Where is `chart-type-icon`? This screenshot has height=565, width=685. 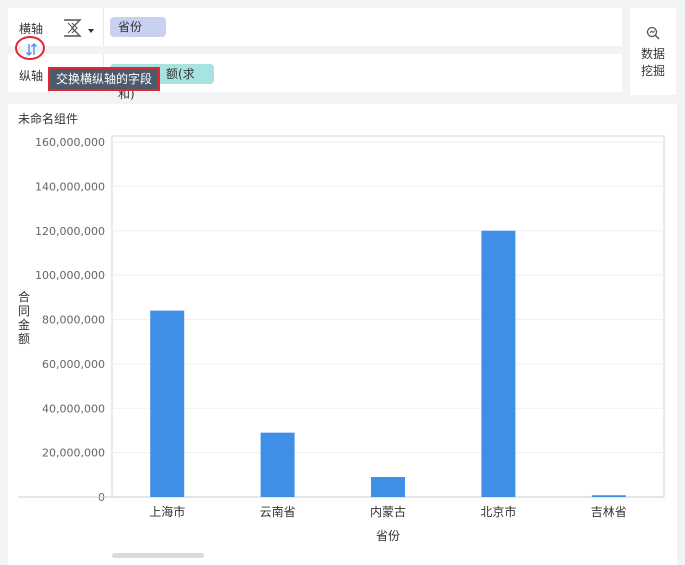
chart-type-icon is located at coordinates (79, 28).